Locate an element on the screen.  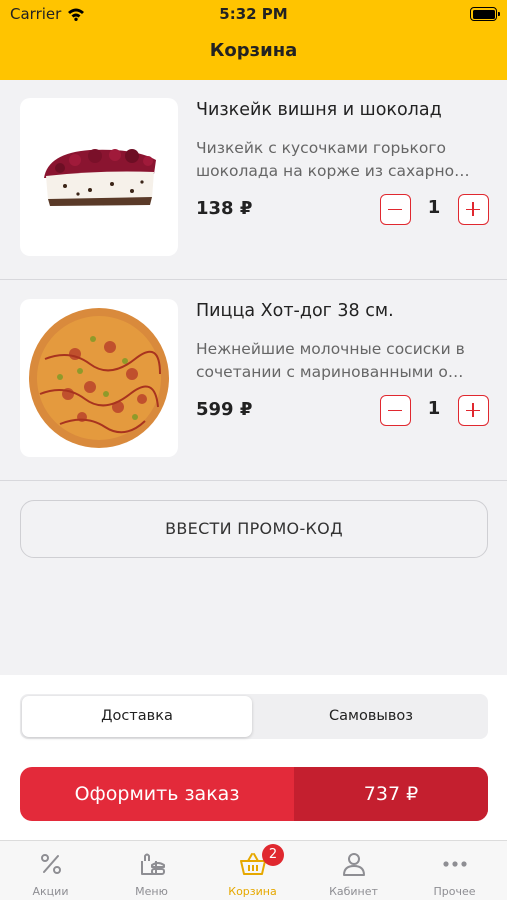
tab-label: Меню is located at coordinates (151, 891).